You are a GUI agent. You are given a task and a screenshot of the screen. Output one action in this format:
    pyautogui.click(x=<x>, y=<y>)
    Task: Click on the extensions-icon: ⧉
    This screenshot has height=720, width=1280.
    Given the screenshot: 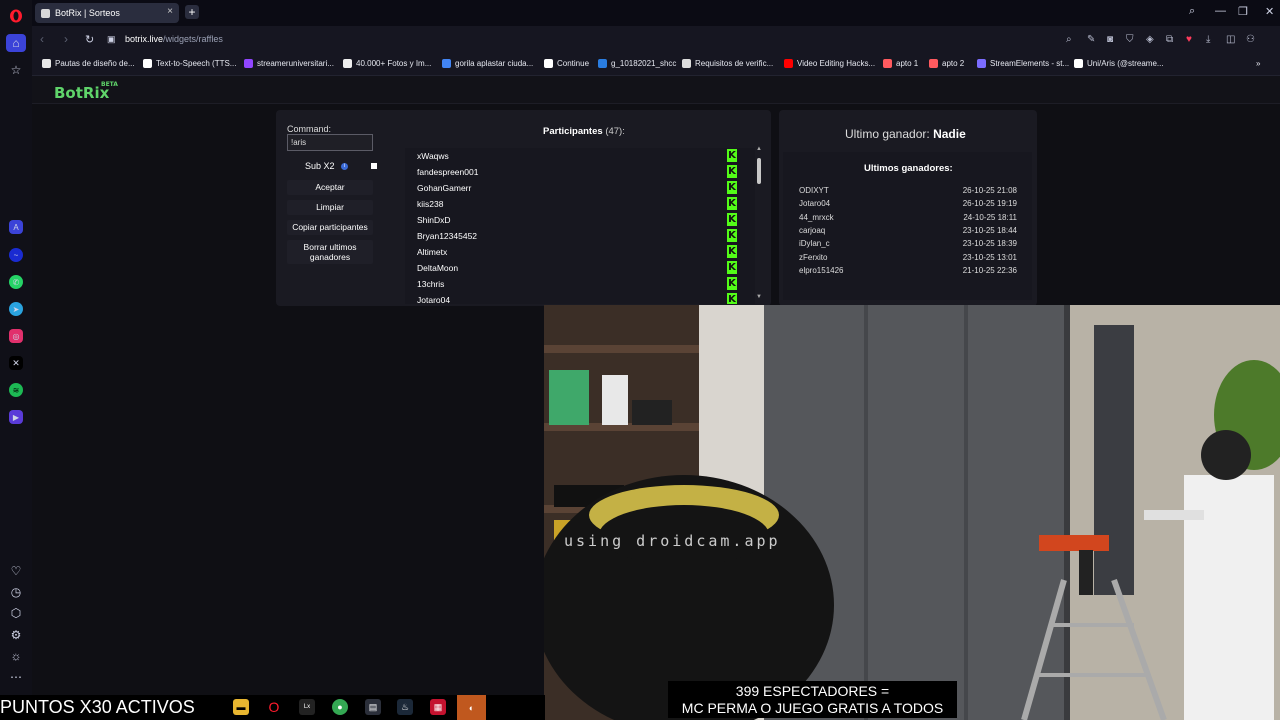 What is the action you would take?
    pyautogui.click(x=1169, y=39)
    